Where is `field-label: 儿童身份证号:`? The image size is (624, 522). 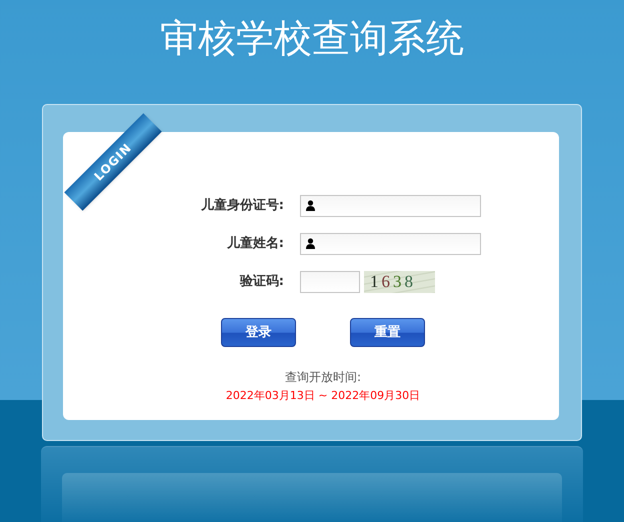 field-label: 儿童身份证号: is located at coordinates (242, 205).